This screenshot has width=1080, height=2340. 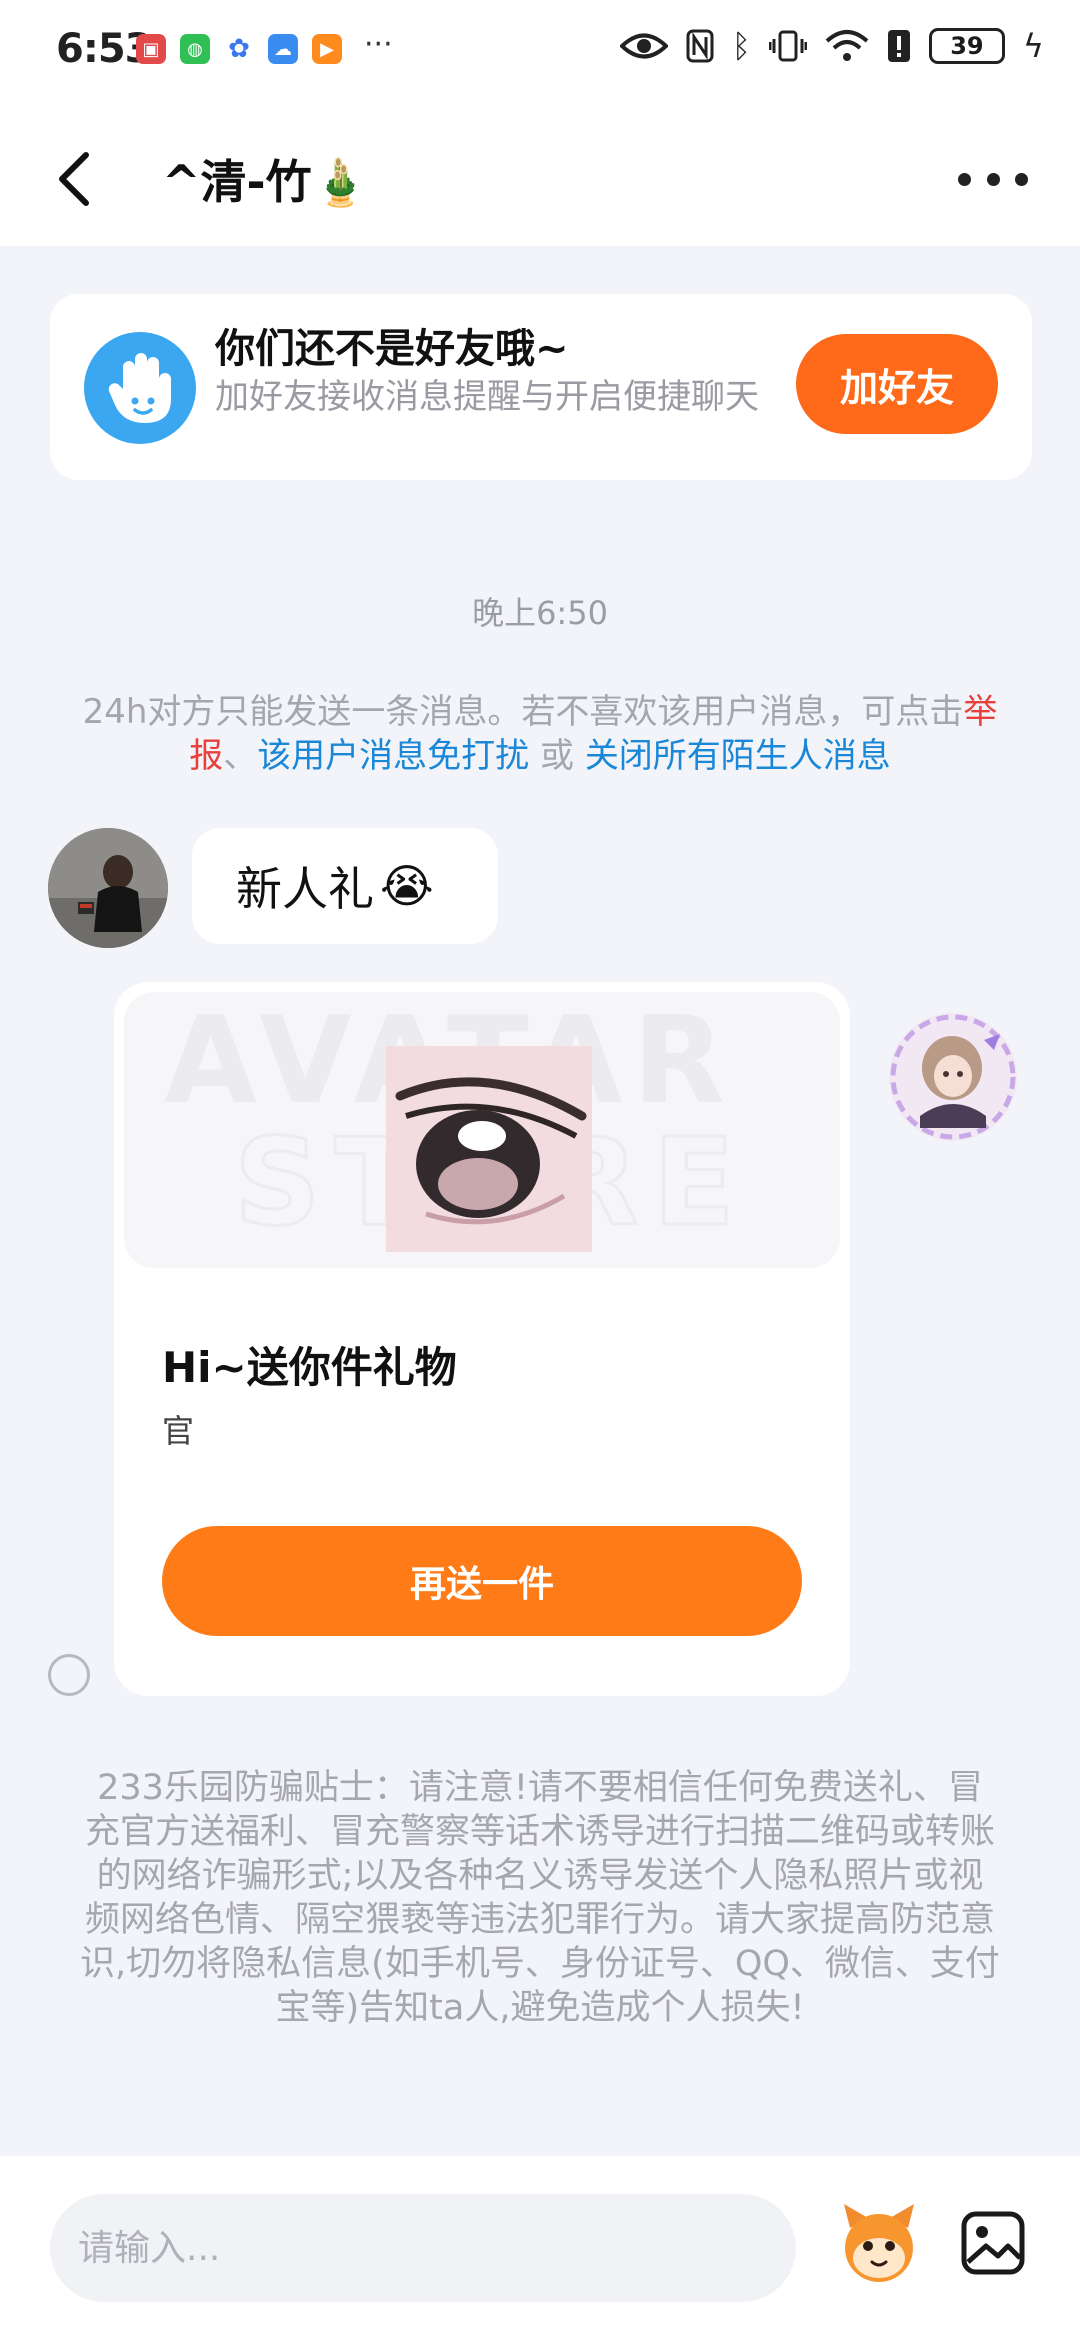 What do you see at coordinates (283, 49) in the screenshot?
I see `cloud-icon: ☁` at bounding box center [283, 49].